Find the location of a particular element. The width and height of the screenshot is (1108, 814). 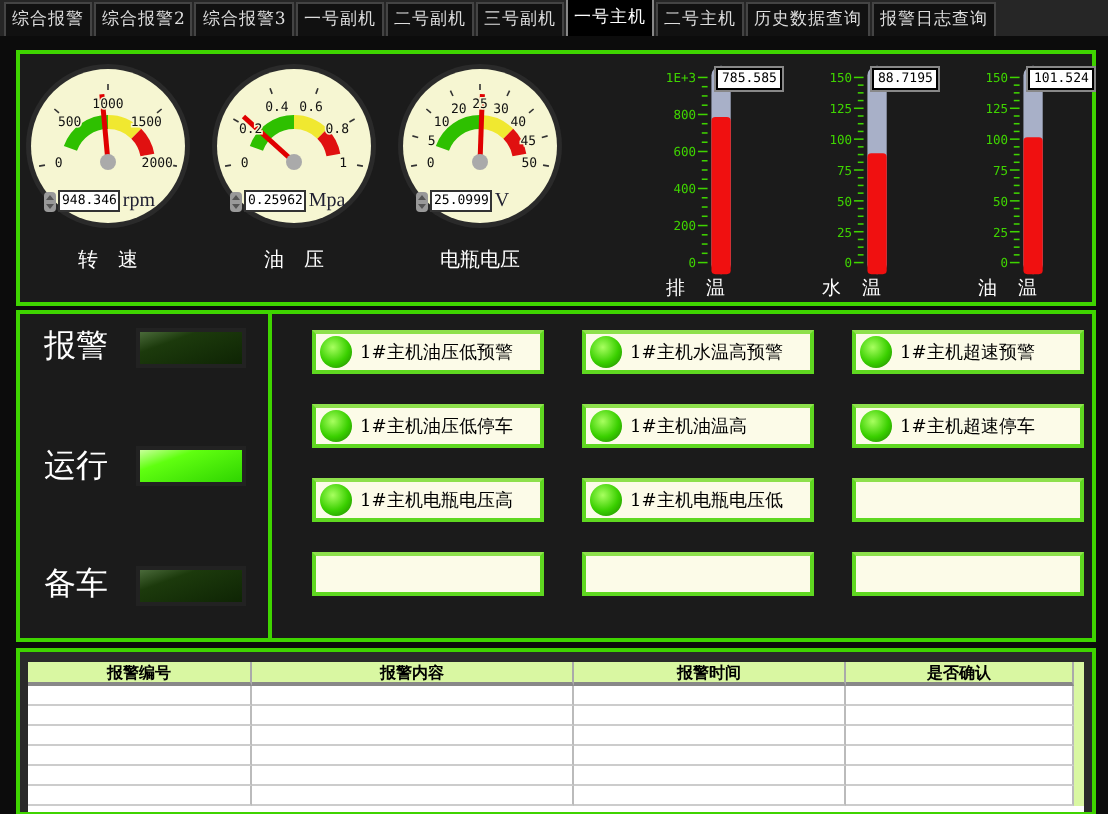

indicator-label: 1#主机油压低停车 is located at coordinates (436, 427).